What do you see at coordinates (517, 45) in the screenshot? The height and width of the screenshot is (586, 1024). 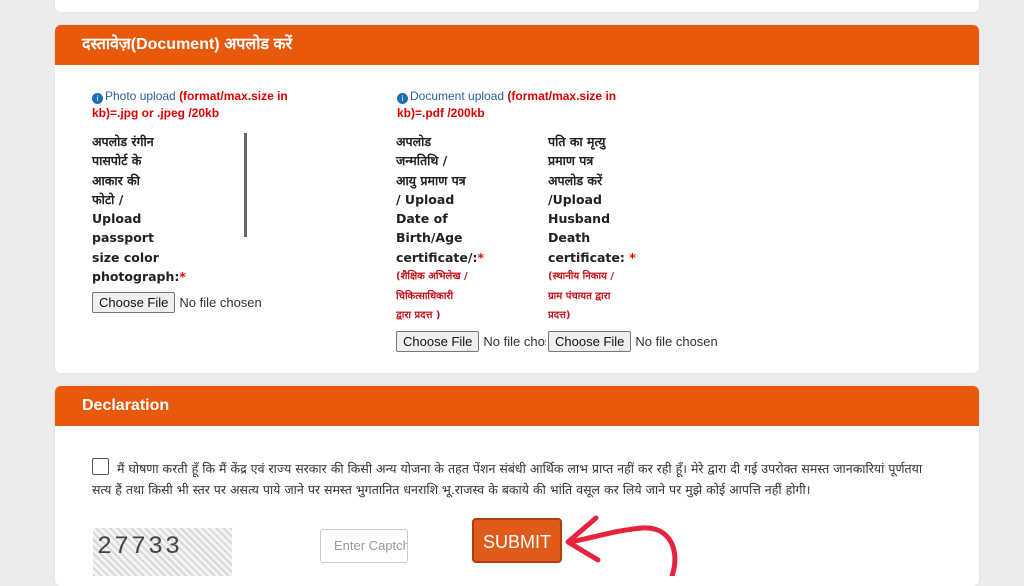 I see `document-section-header: दस्तावेज़(Document) अपलोड करें` at bounding box center [517, 45].